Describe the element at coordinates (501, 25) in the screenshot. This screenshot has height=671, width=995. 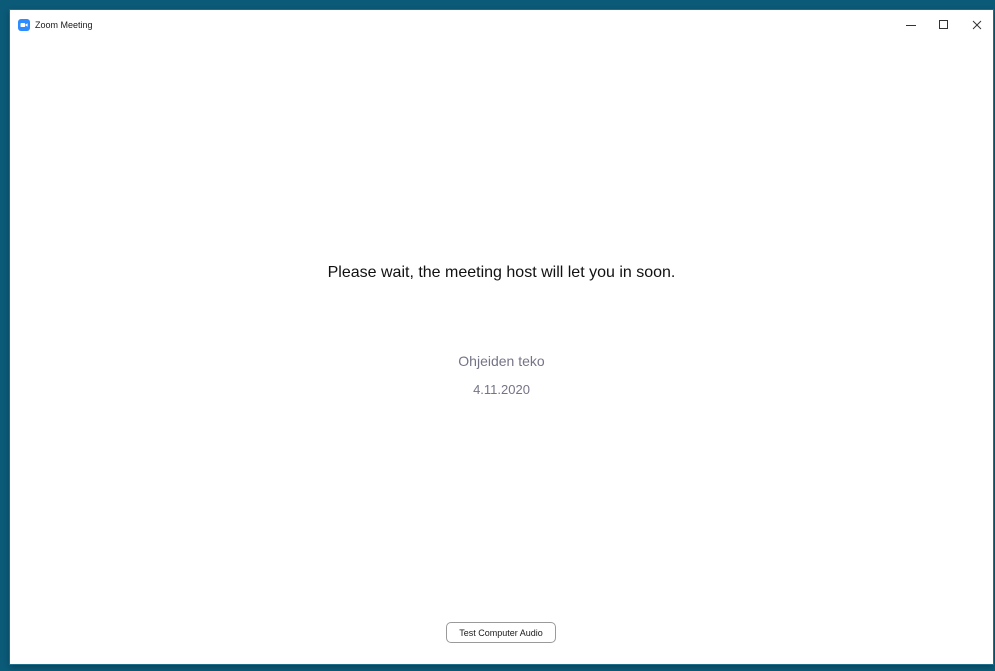
I see `title-bar: Zoom Meeting` at that location.